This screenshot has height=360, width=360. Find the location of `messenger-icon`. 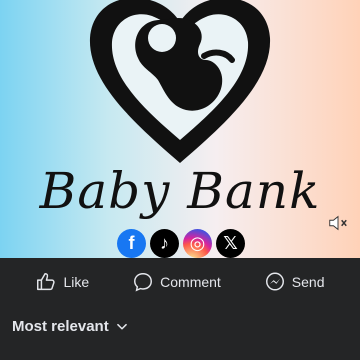

messenger-icon is located at coordinates (274, 281).